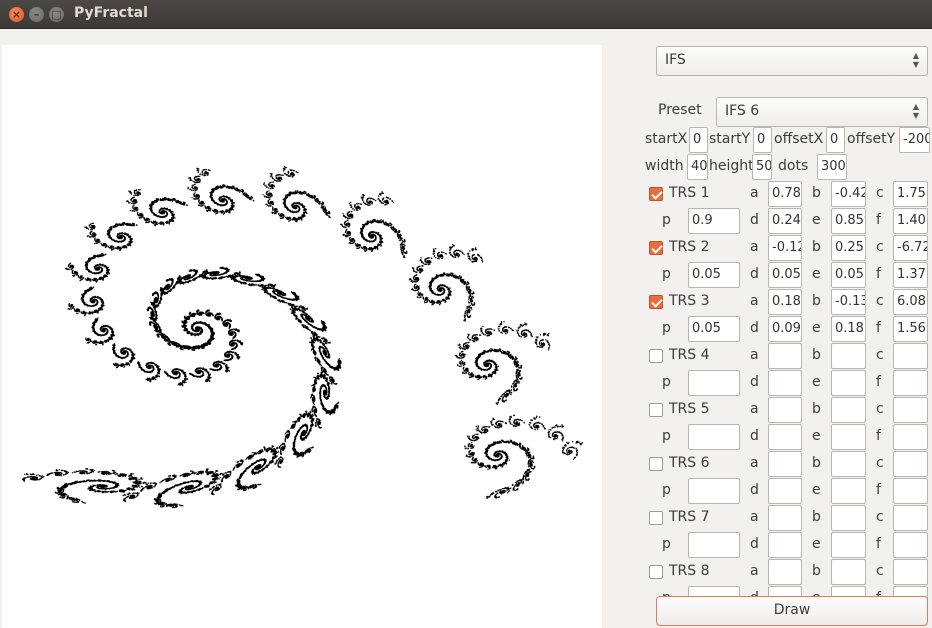 The height and width of the screenshot is (628, 932). Describe the element at coordinates (714, 275) in the screenshot. I see `trs2-p-field: 0.05` at that location.